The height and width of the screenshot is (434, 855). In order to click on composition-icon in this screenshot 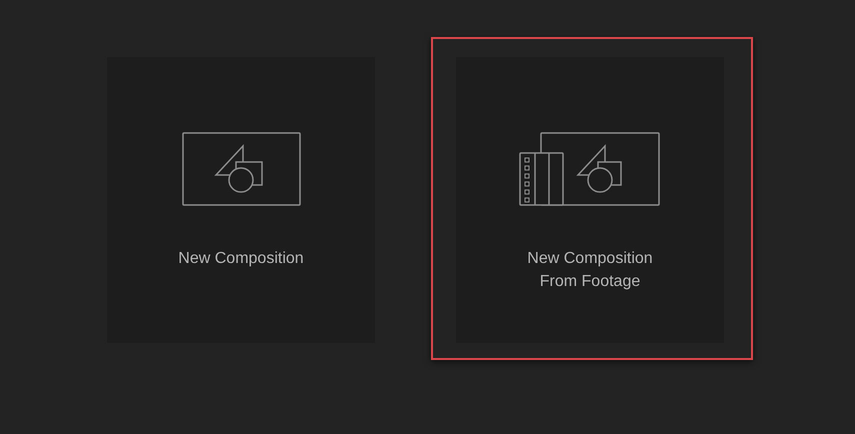, I will do `click(241, 169)`.